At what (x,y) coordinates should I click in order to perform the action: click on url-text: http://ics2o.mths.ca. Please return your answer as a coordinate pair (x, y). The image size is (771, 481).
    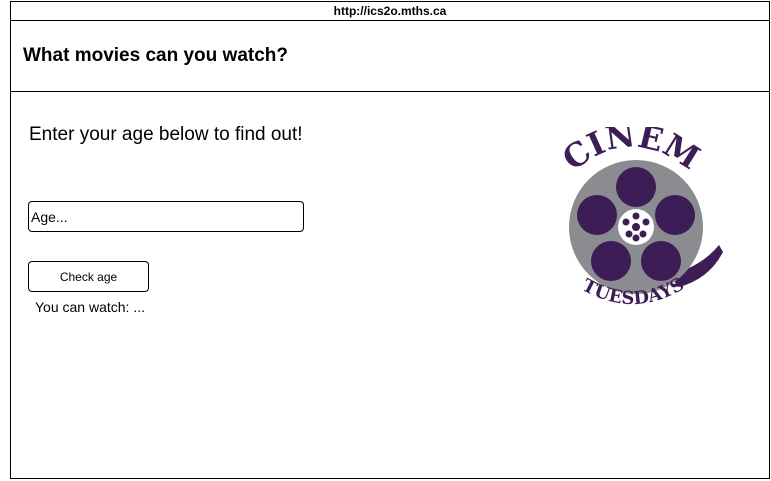
    Looking at the image, I should click on (390, 11).